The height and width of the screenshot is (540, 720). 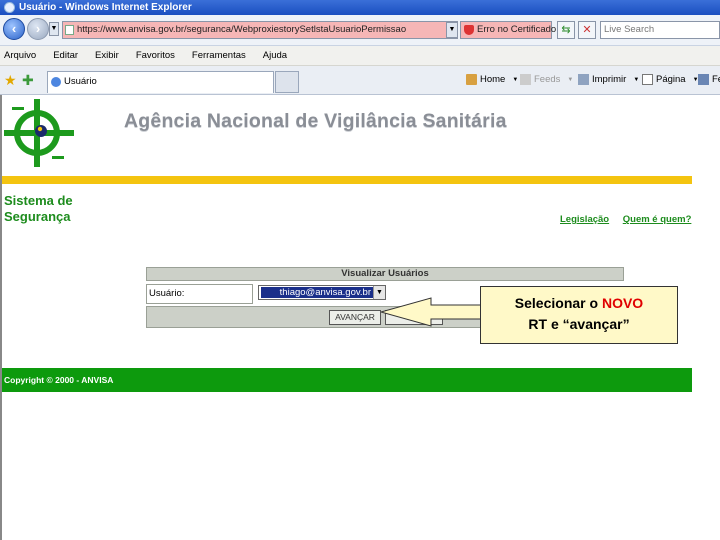 What do you see at coordinates (28, 80) in the screenshot?
I see `add-favorite-icon: ✚` at bounding box center [28, 80].